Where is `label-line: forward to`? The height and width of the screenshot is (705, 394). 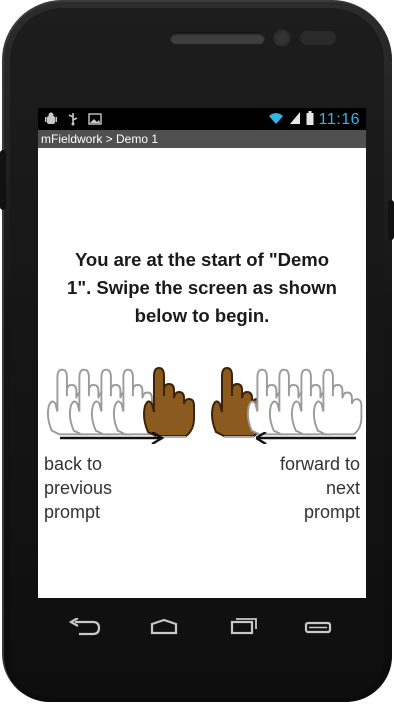
label-line: forward to is located at coordinates (319, 464).